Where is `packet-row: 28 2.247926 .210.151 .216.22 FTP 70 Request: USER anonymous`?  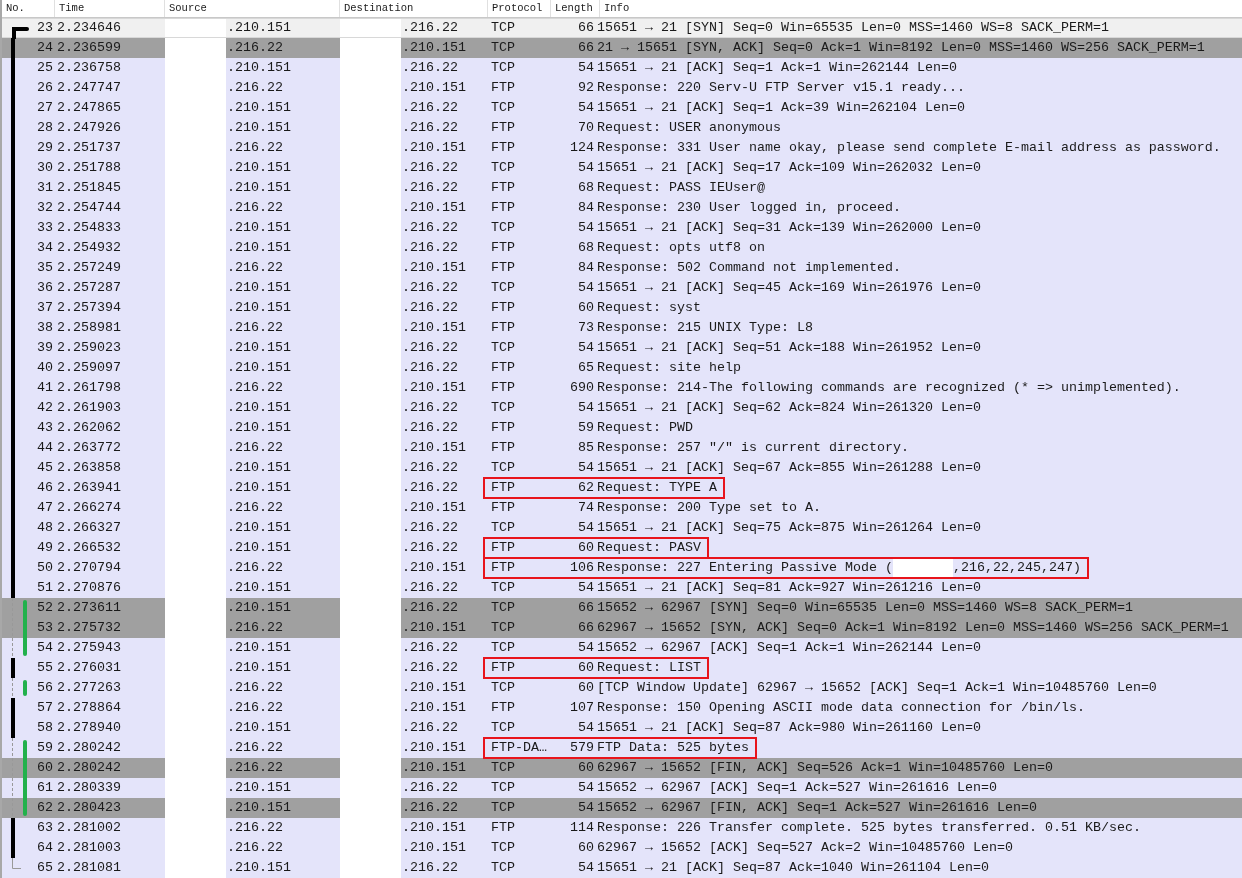 packet-row: 28 2.247926 .210.151 .216.22 FTP 70 Request: USER anonymous is located at coordinates (622, 128).